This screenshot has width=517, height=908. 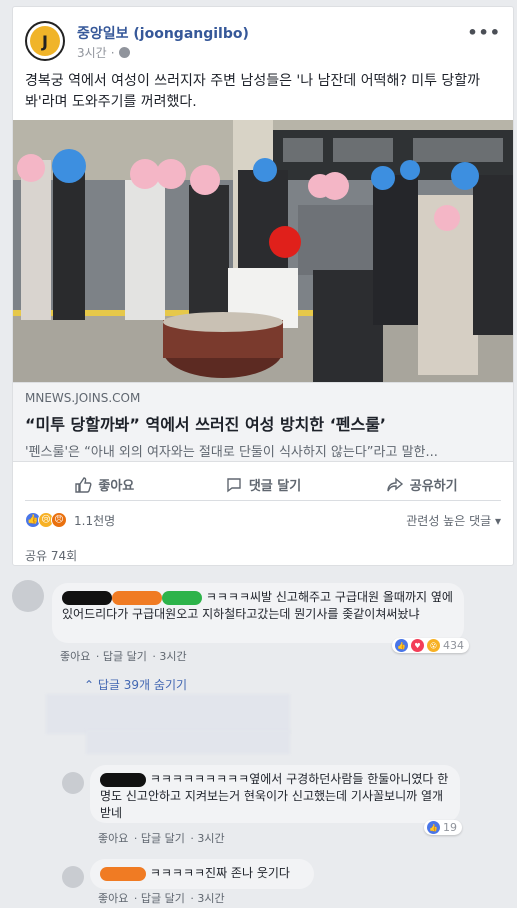 What do you see at coordinates (70, 520) in the screenshot?
I see `reaction-summary: 👍 😢 😠 1.1천명` at bounding box center [70, 520].